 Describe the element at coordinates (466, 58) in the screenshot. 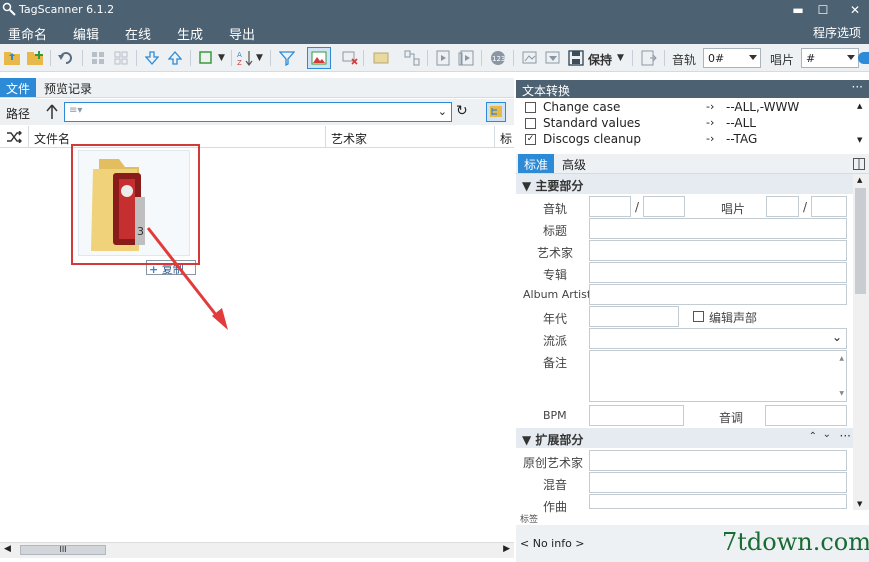

I see `play-list-icon` at that location.